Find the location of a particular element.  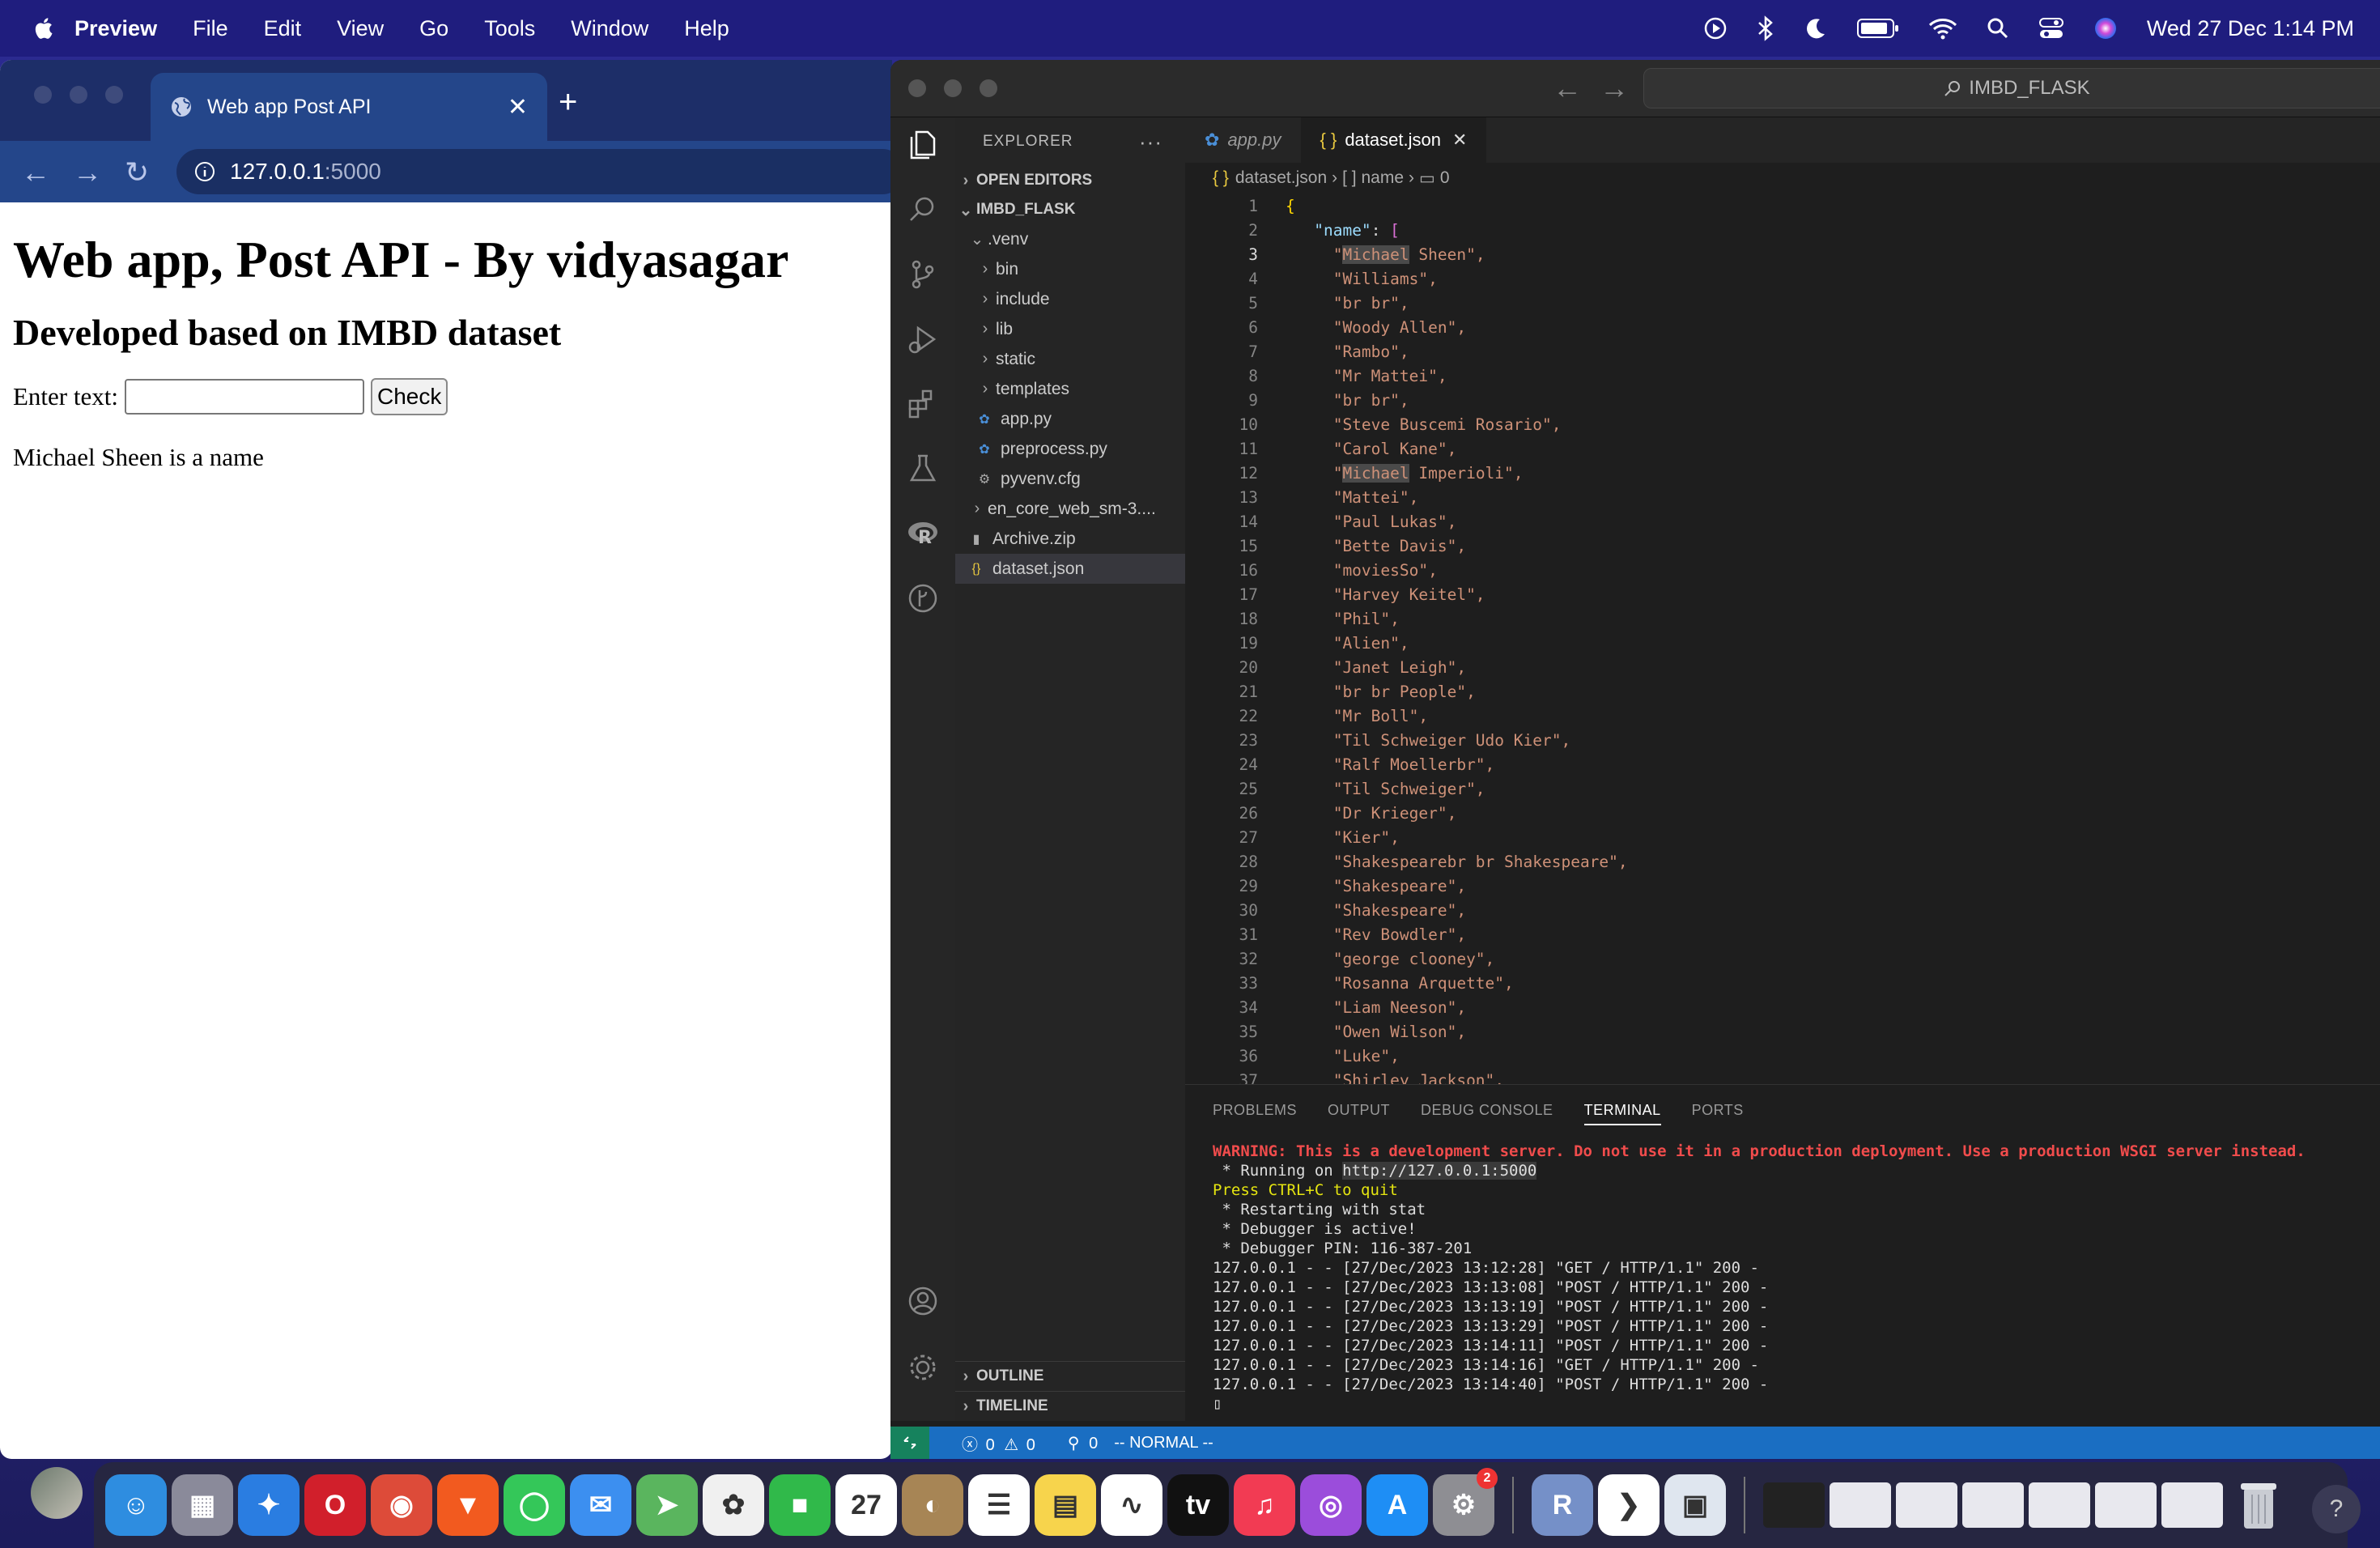

menu-file: File is located at coordinates (211, 29).